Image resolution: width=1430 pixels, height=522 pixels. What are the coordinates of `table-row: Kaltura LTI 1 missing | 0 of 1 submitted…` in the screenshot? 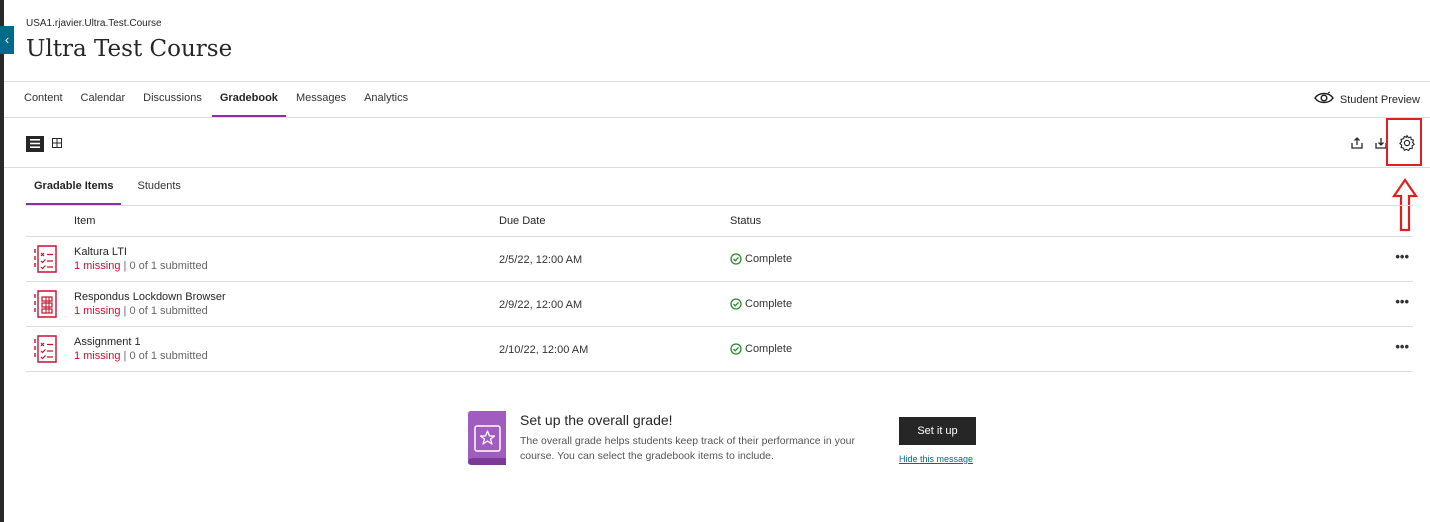 It's located at (719, 259).